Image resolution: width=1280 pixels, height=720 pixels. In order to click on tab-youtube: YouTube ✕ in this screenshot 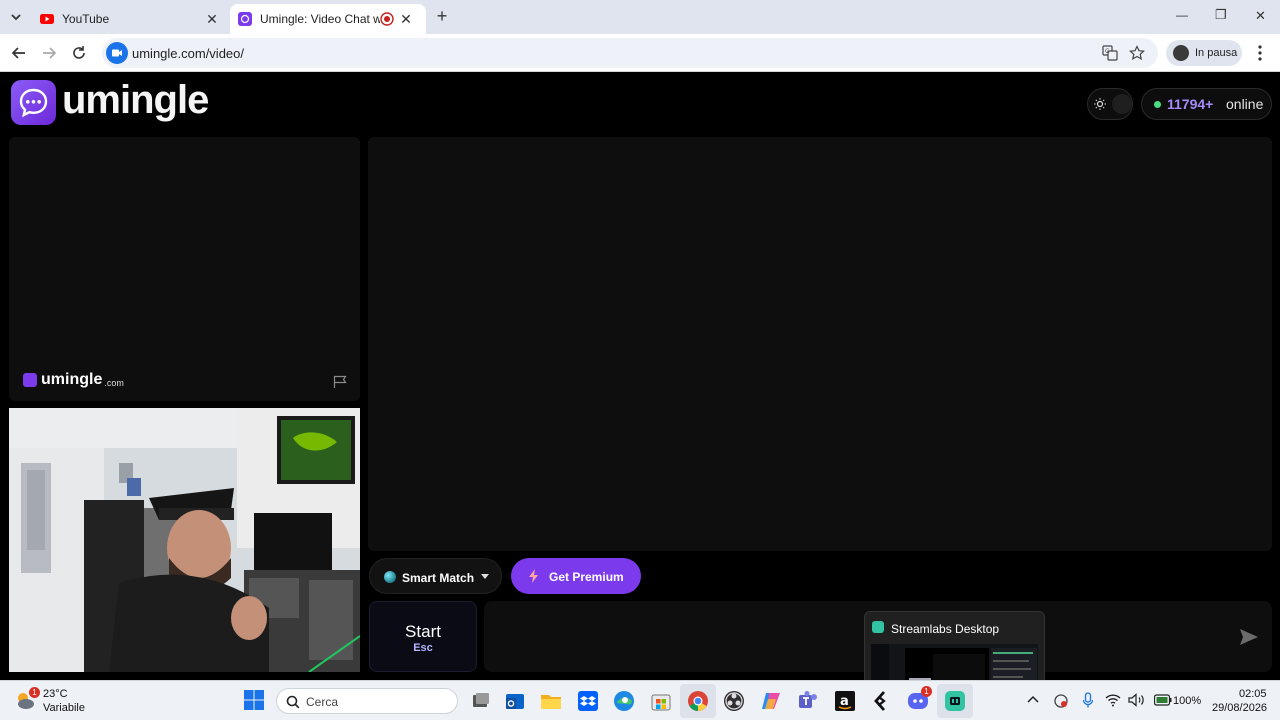, I will do `click(130, 19)`.